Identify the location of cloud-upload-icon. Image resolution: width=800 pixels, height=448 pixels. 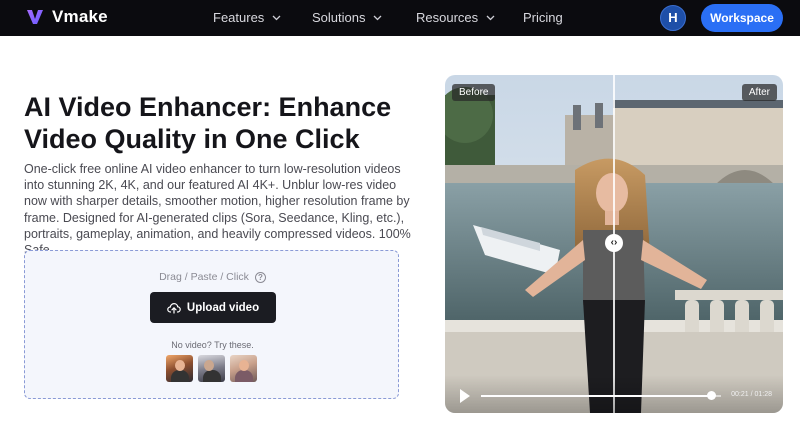
(174, 308).